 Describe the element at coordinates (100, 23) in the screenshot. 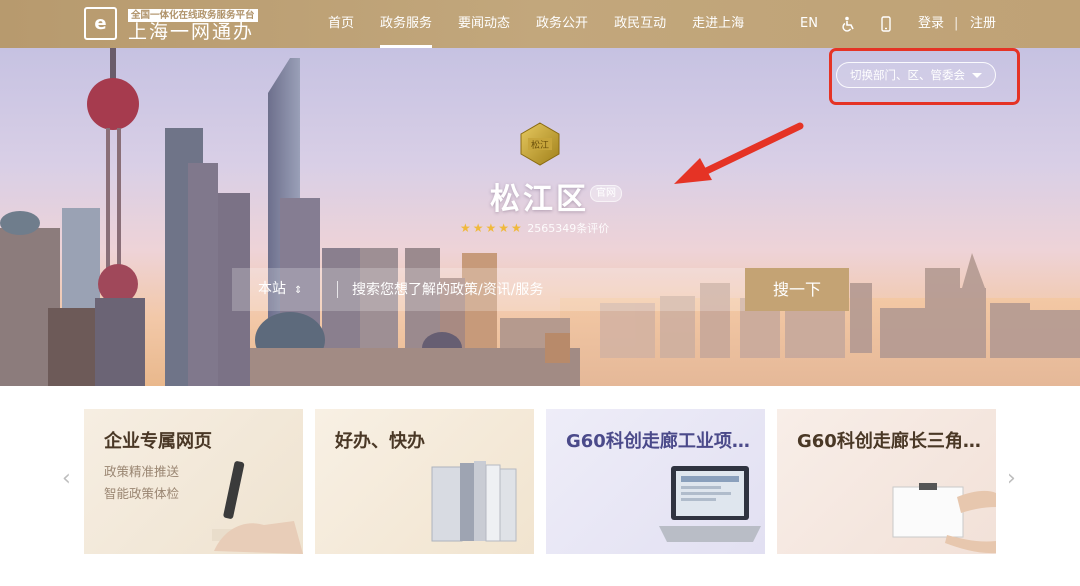

I see `logo-icon: e` at that location.